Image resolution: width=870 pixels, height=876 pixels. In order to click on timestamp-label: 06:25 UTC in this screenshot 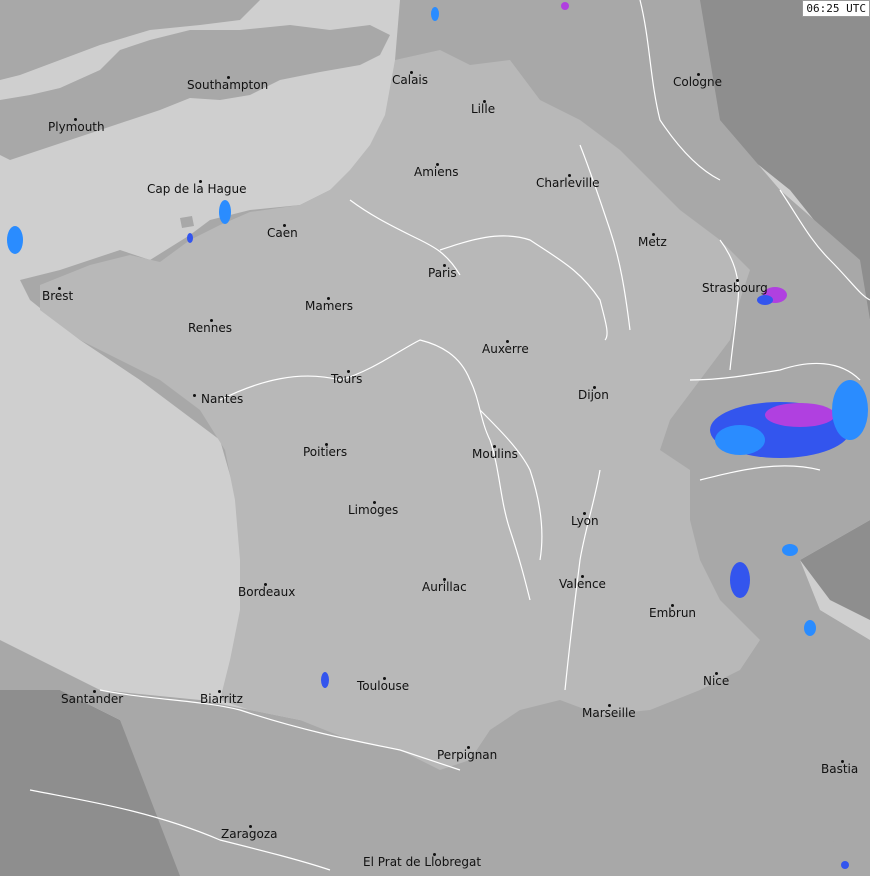, I will do `click(836, 8)`.